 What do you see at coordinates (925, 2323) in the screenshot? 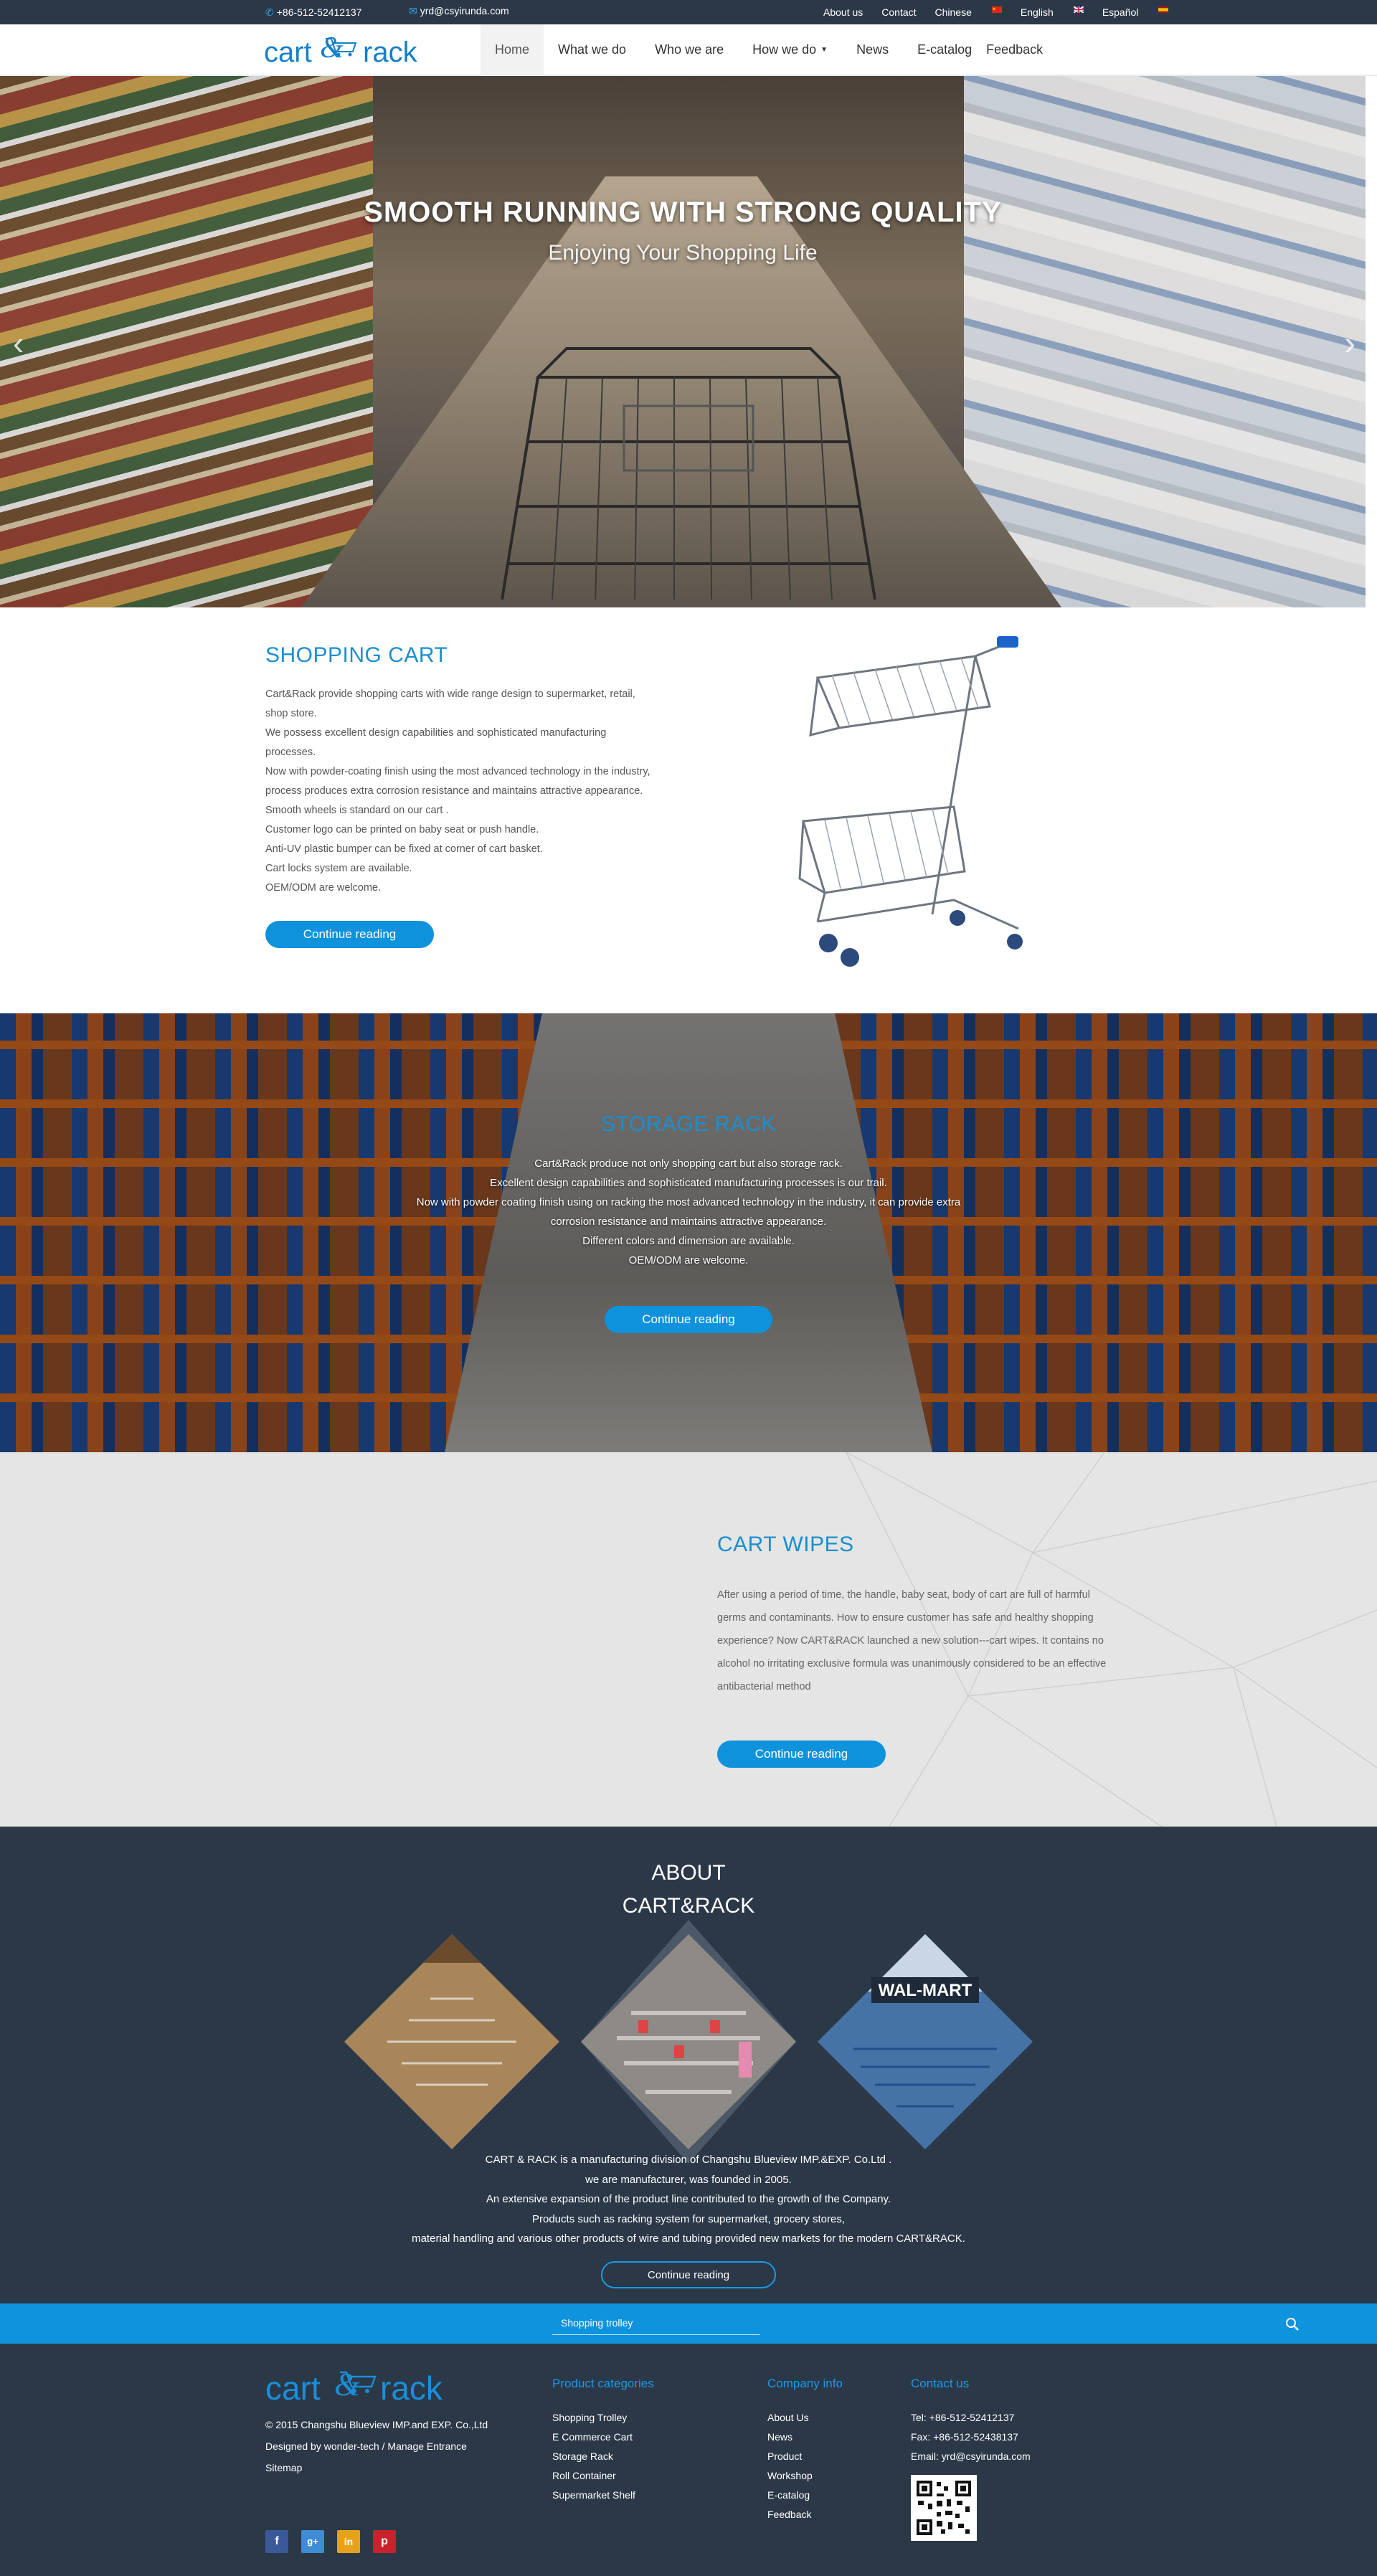
I see `search-field` at bounding box center [925, 2323].